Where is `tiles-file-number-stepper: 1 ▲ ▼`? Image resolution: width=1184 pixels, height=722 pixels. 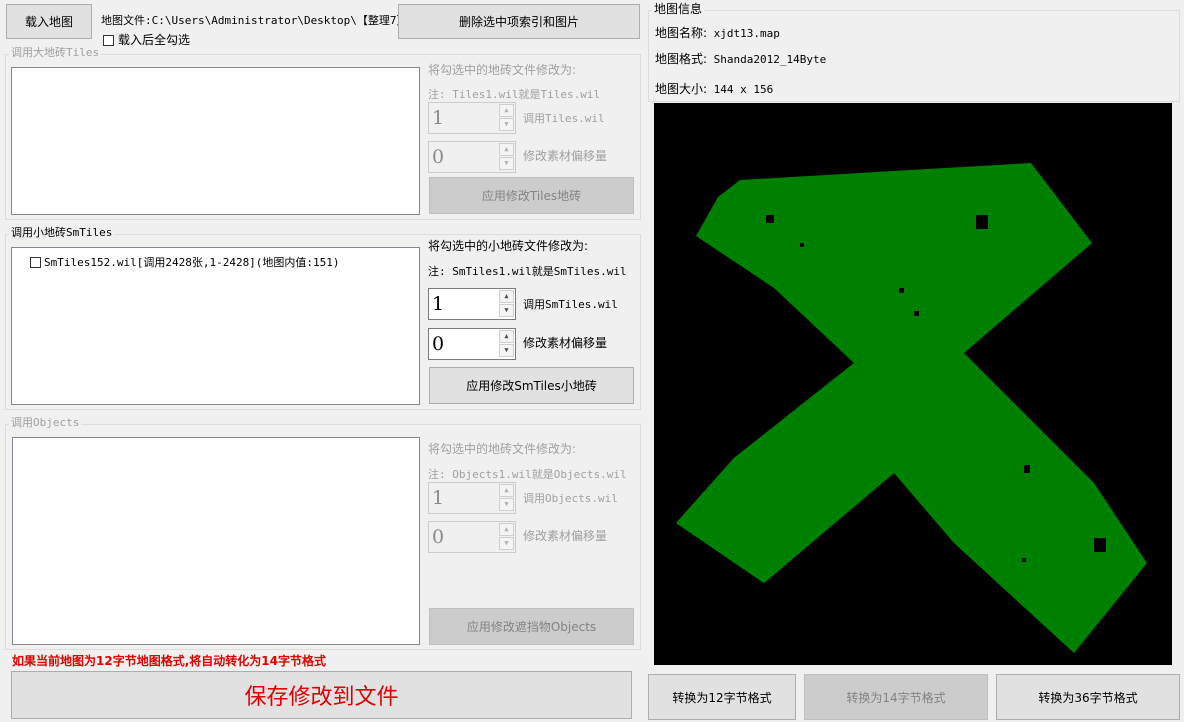
tiles-file-number-stepper: 1 ▲ ▼ is located at coordinates (472, 118).